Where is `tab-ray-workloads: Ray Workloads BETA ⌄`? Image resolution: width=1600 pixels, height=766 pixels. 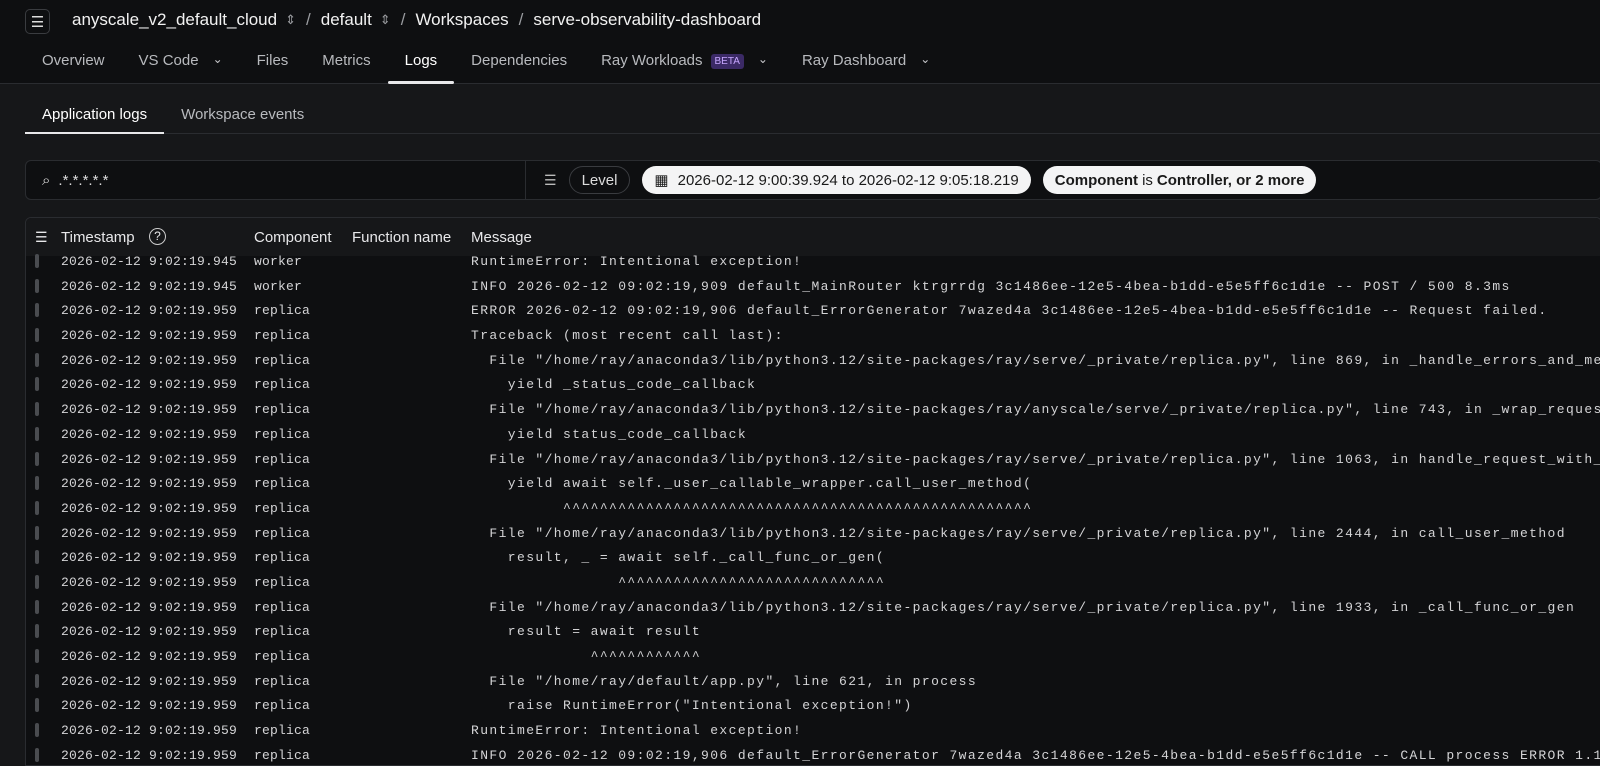 tab-ray-workloads: Ray Workloads BETA ⌄ is located at coordinates (684, 68).